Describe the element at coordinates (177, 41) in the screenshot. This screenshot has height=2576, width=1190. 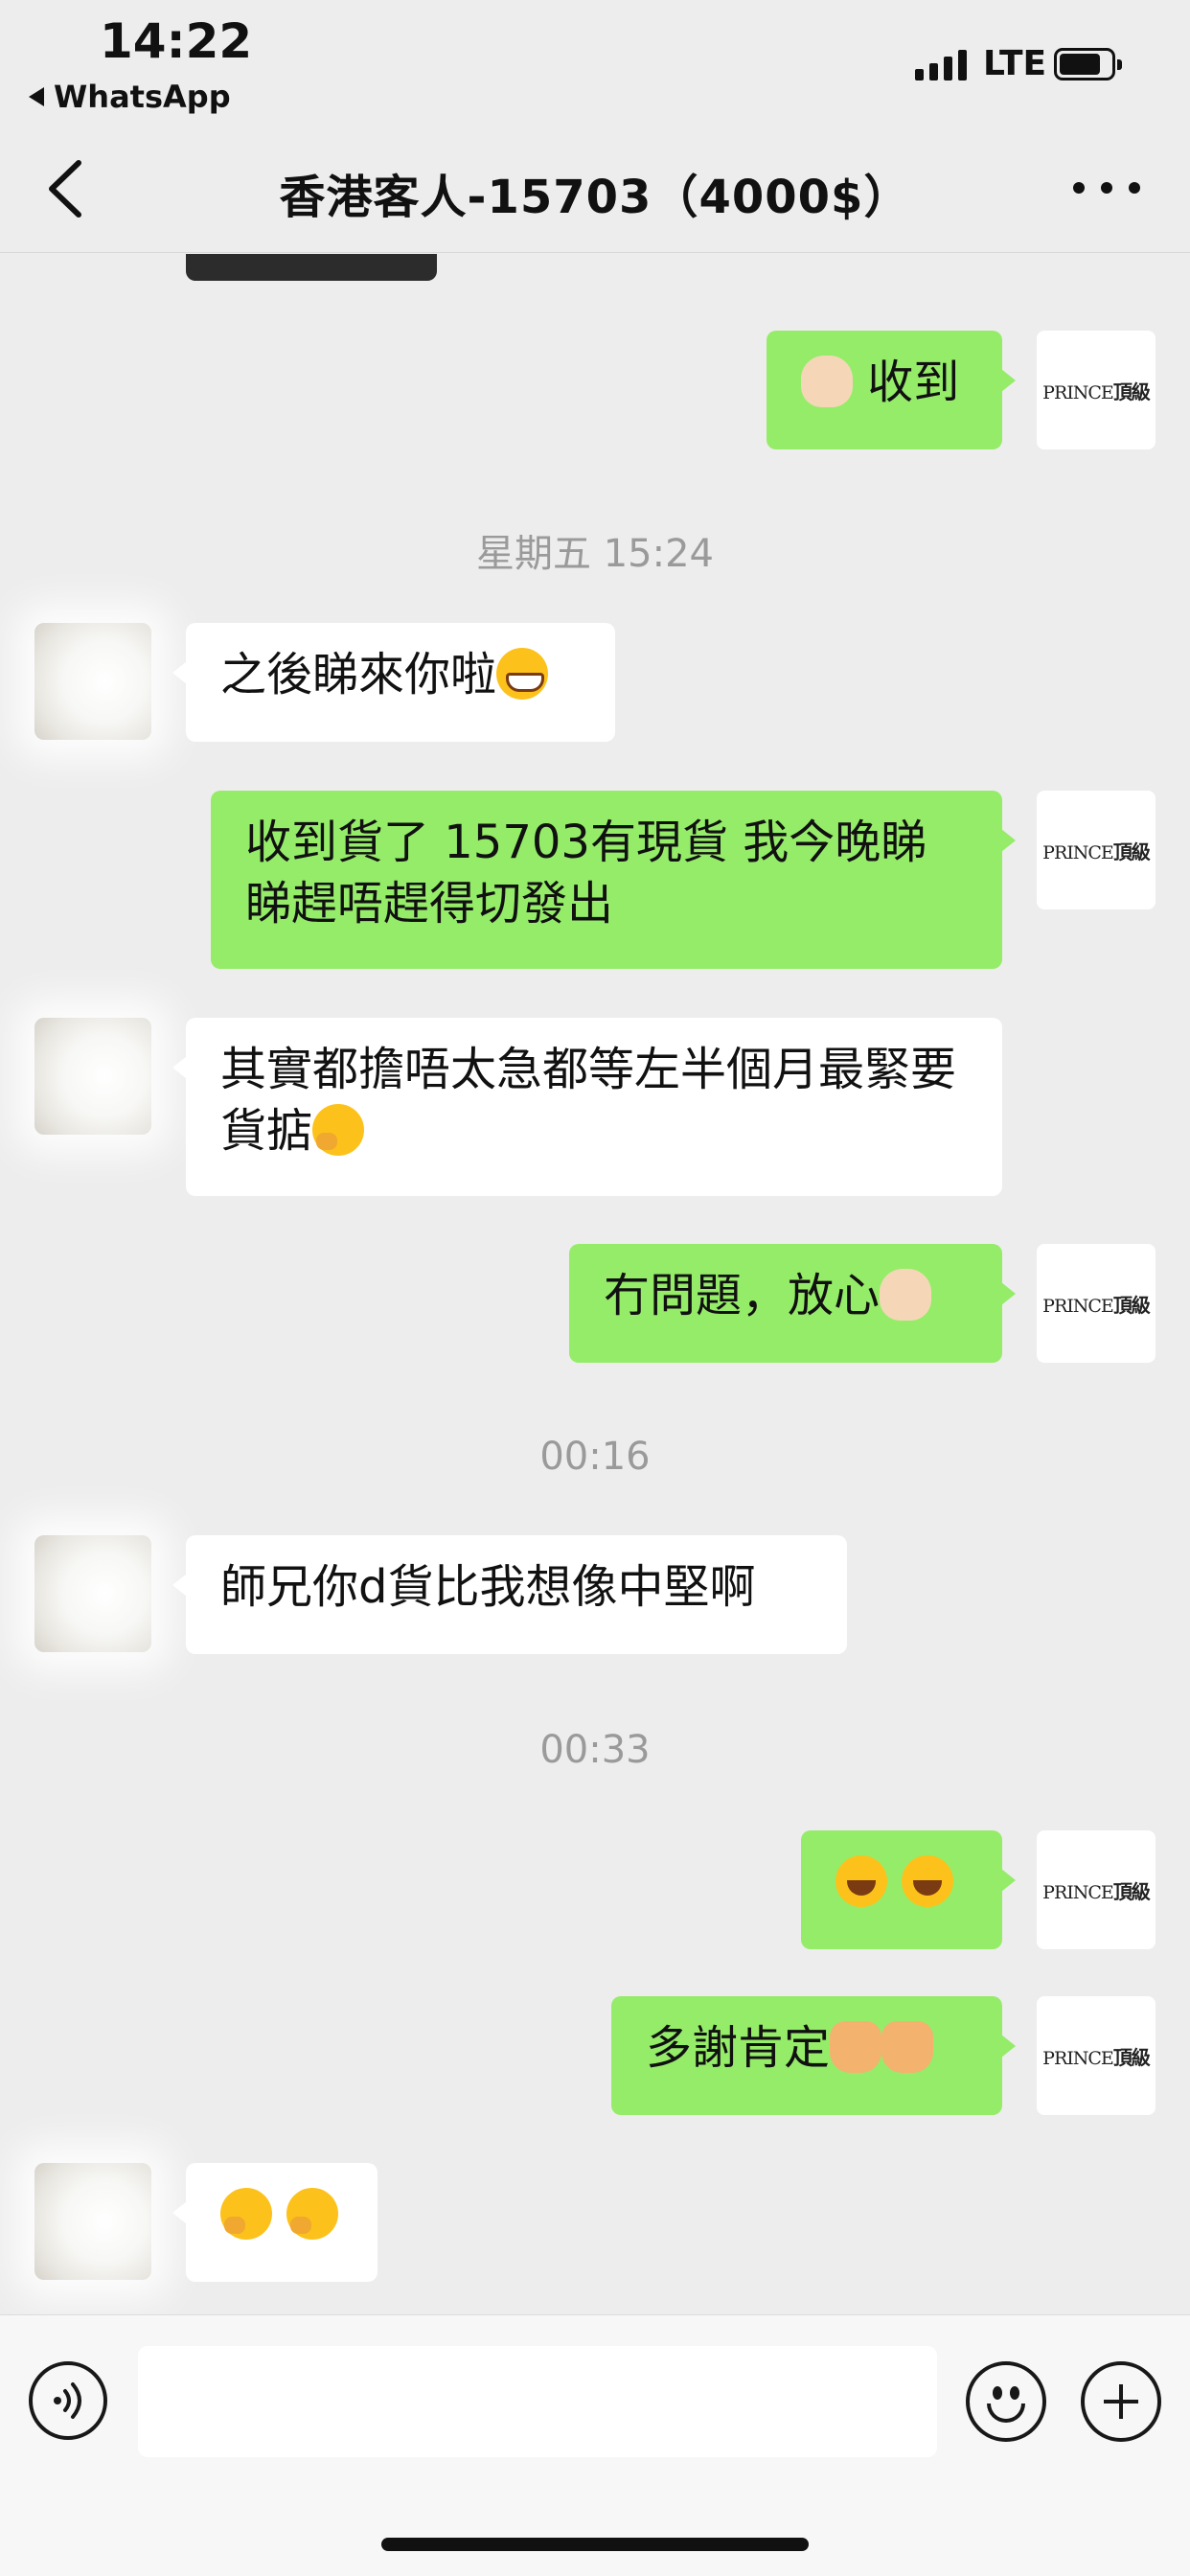
I see `status-time: 14:22` at that location.